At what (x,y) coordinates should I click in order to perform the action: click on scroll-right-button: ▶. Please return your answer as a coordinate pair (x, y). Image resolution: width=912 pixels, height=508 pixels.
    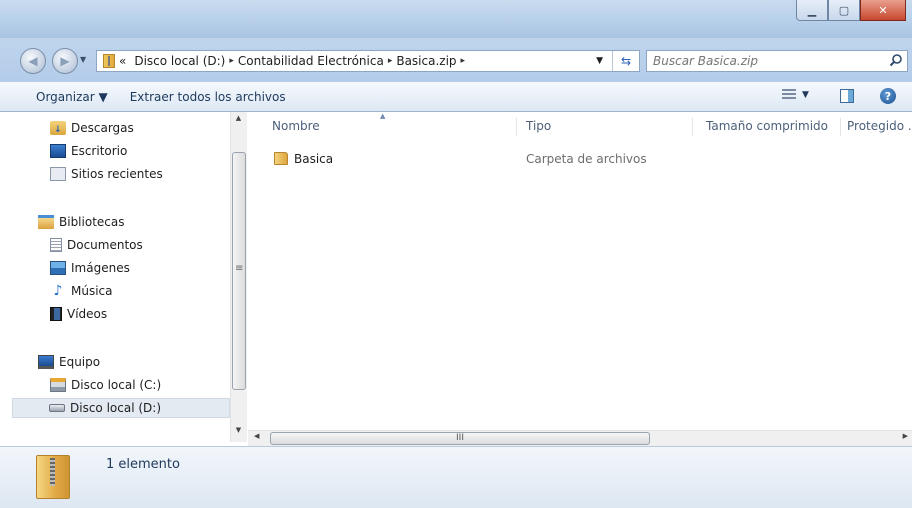
    Looking at the image, I should click on (905, 436).